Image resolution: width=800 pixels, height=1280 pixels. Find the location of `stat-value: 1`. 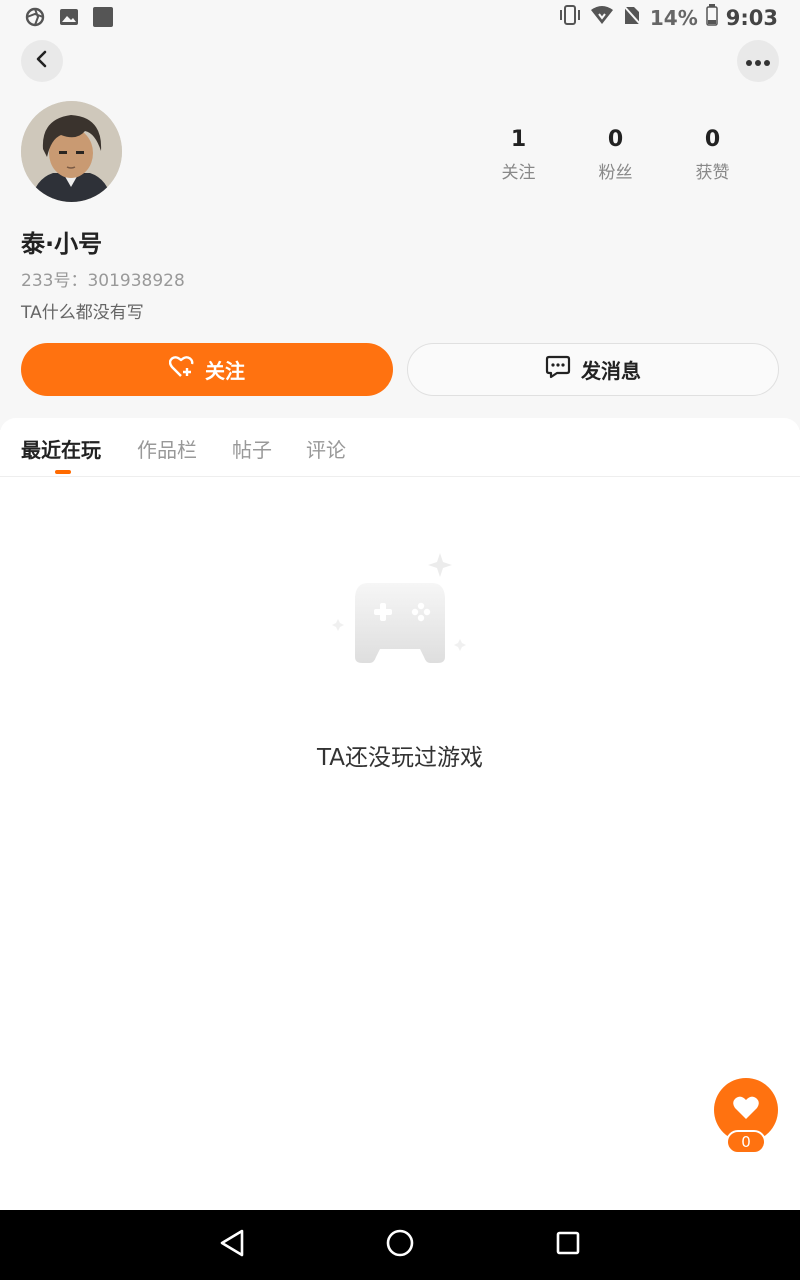

stat-value: 1 is located at coordinates (518, 139).